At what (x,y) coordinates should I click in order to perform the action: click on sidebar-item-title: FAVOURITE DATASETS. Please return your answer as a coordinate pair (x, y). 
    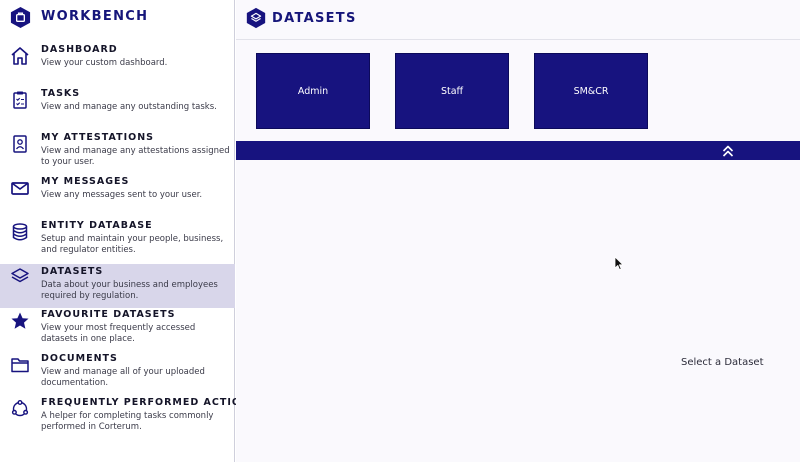
    Looking at the image, I should click on (108, 314).